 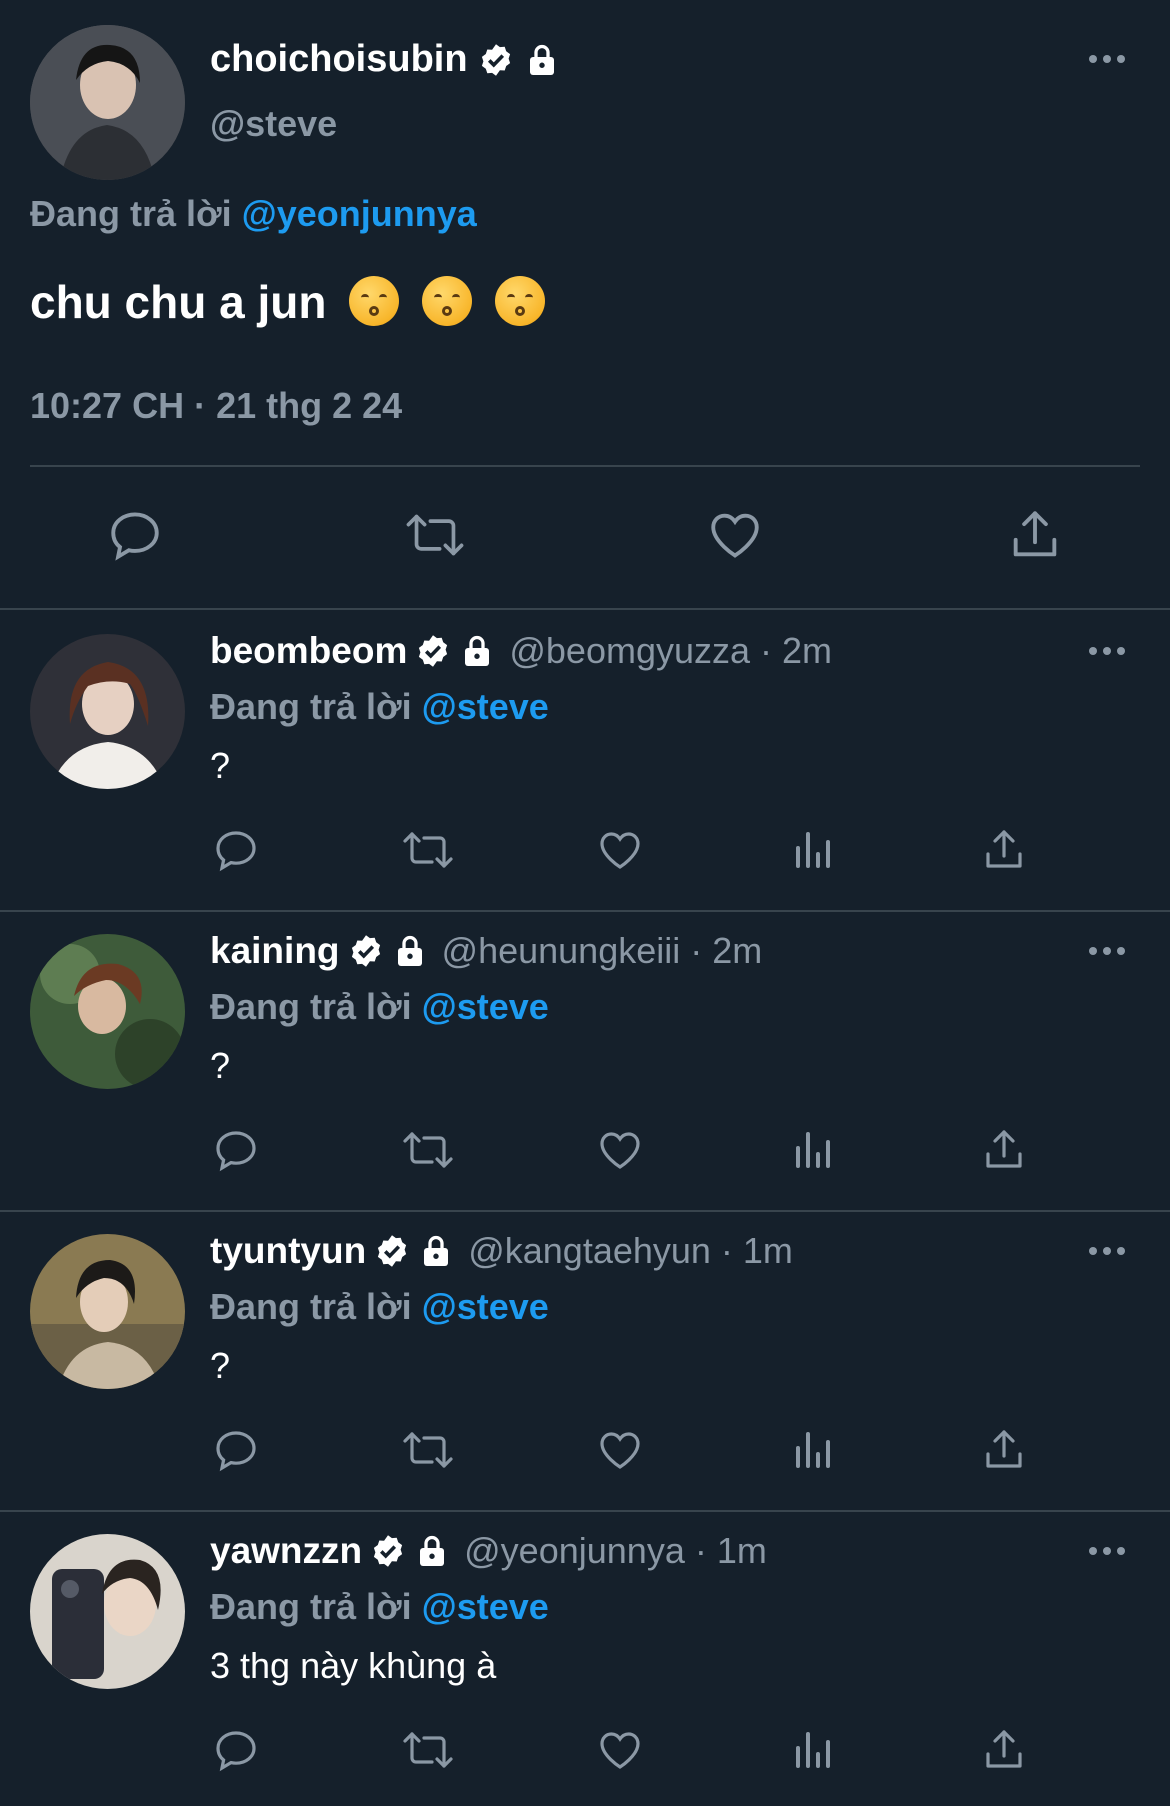 I want to click on tweet-text-content: chu chu a jun, so click(x=178, y=302).